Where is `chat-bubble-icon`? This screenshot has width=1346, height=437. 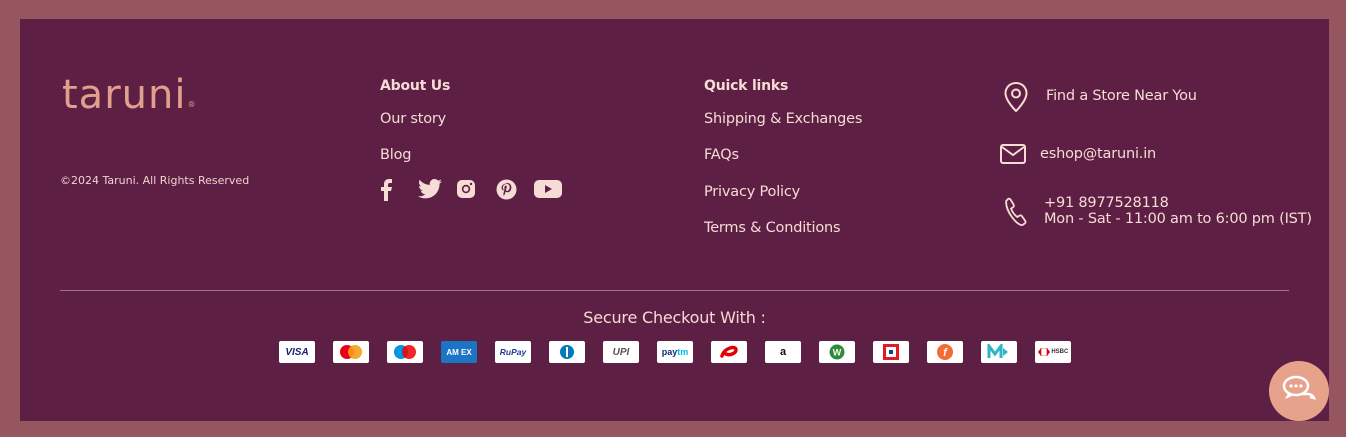
chat-bubble-icon is located at coordinates (1299, 391).